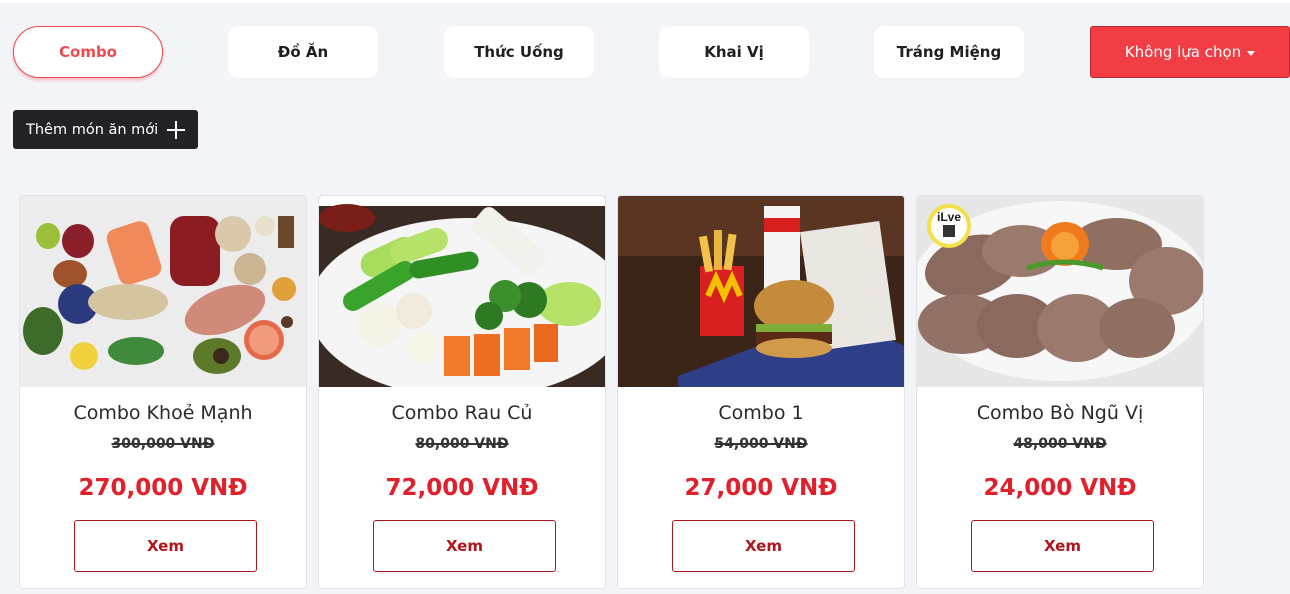  What do you see at coordinates (163, 291) in the screenshot?
I see `healthy-food-photo` at bounding box center [163, 291].